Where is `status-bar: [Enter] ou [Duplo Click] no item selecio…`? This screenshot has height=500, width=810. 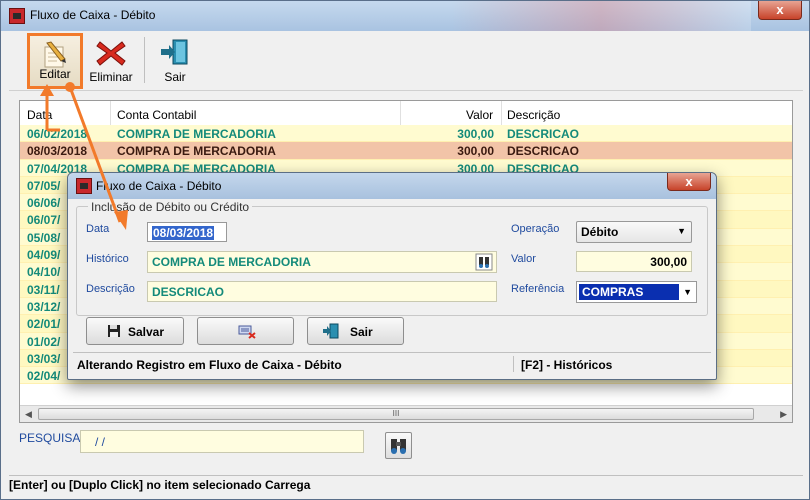
status-bar: [Enter] ou [Duplo Click] no item selecio… is located at coordinates (406, 484).